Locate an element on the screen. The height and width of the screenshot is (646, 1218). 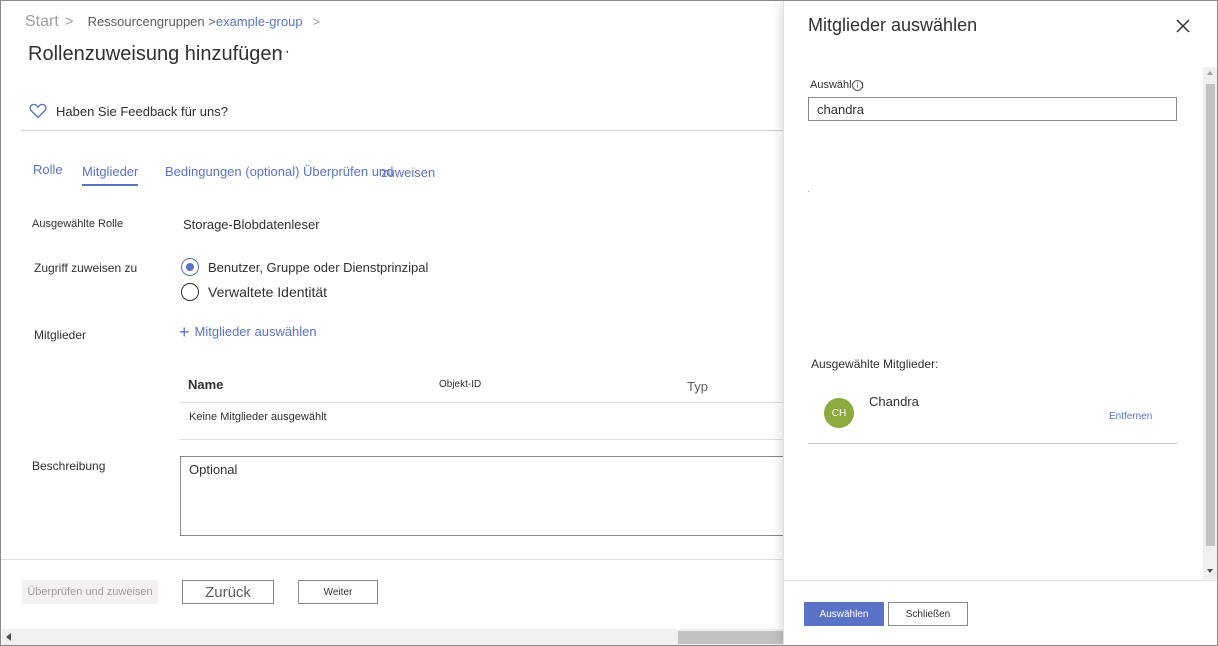
selected-role-value: Storage-Blobdatenleser is located at coordinates (251, 224).